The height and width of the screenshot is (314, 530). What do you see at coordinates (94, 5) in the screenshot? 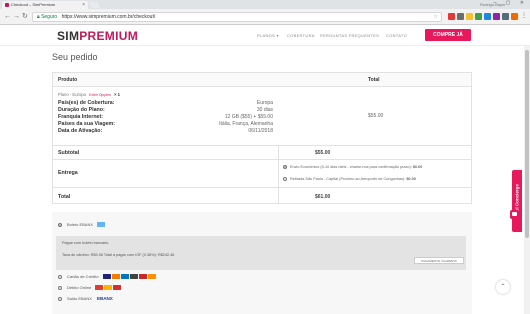
I see `new-tab-button` at bounding box center [94, 5].